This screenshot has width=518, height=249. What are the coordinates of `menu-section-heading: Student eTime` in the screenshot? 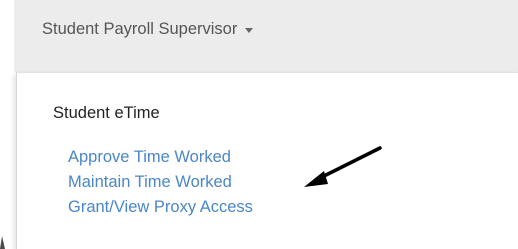 It's located at (106, 113).